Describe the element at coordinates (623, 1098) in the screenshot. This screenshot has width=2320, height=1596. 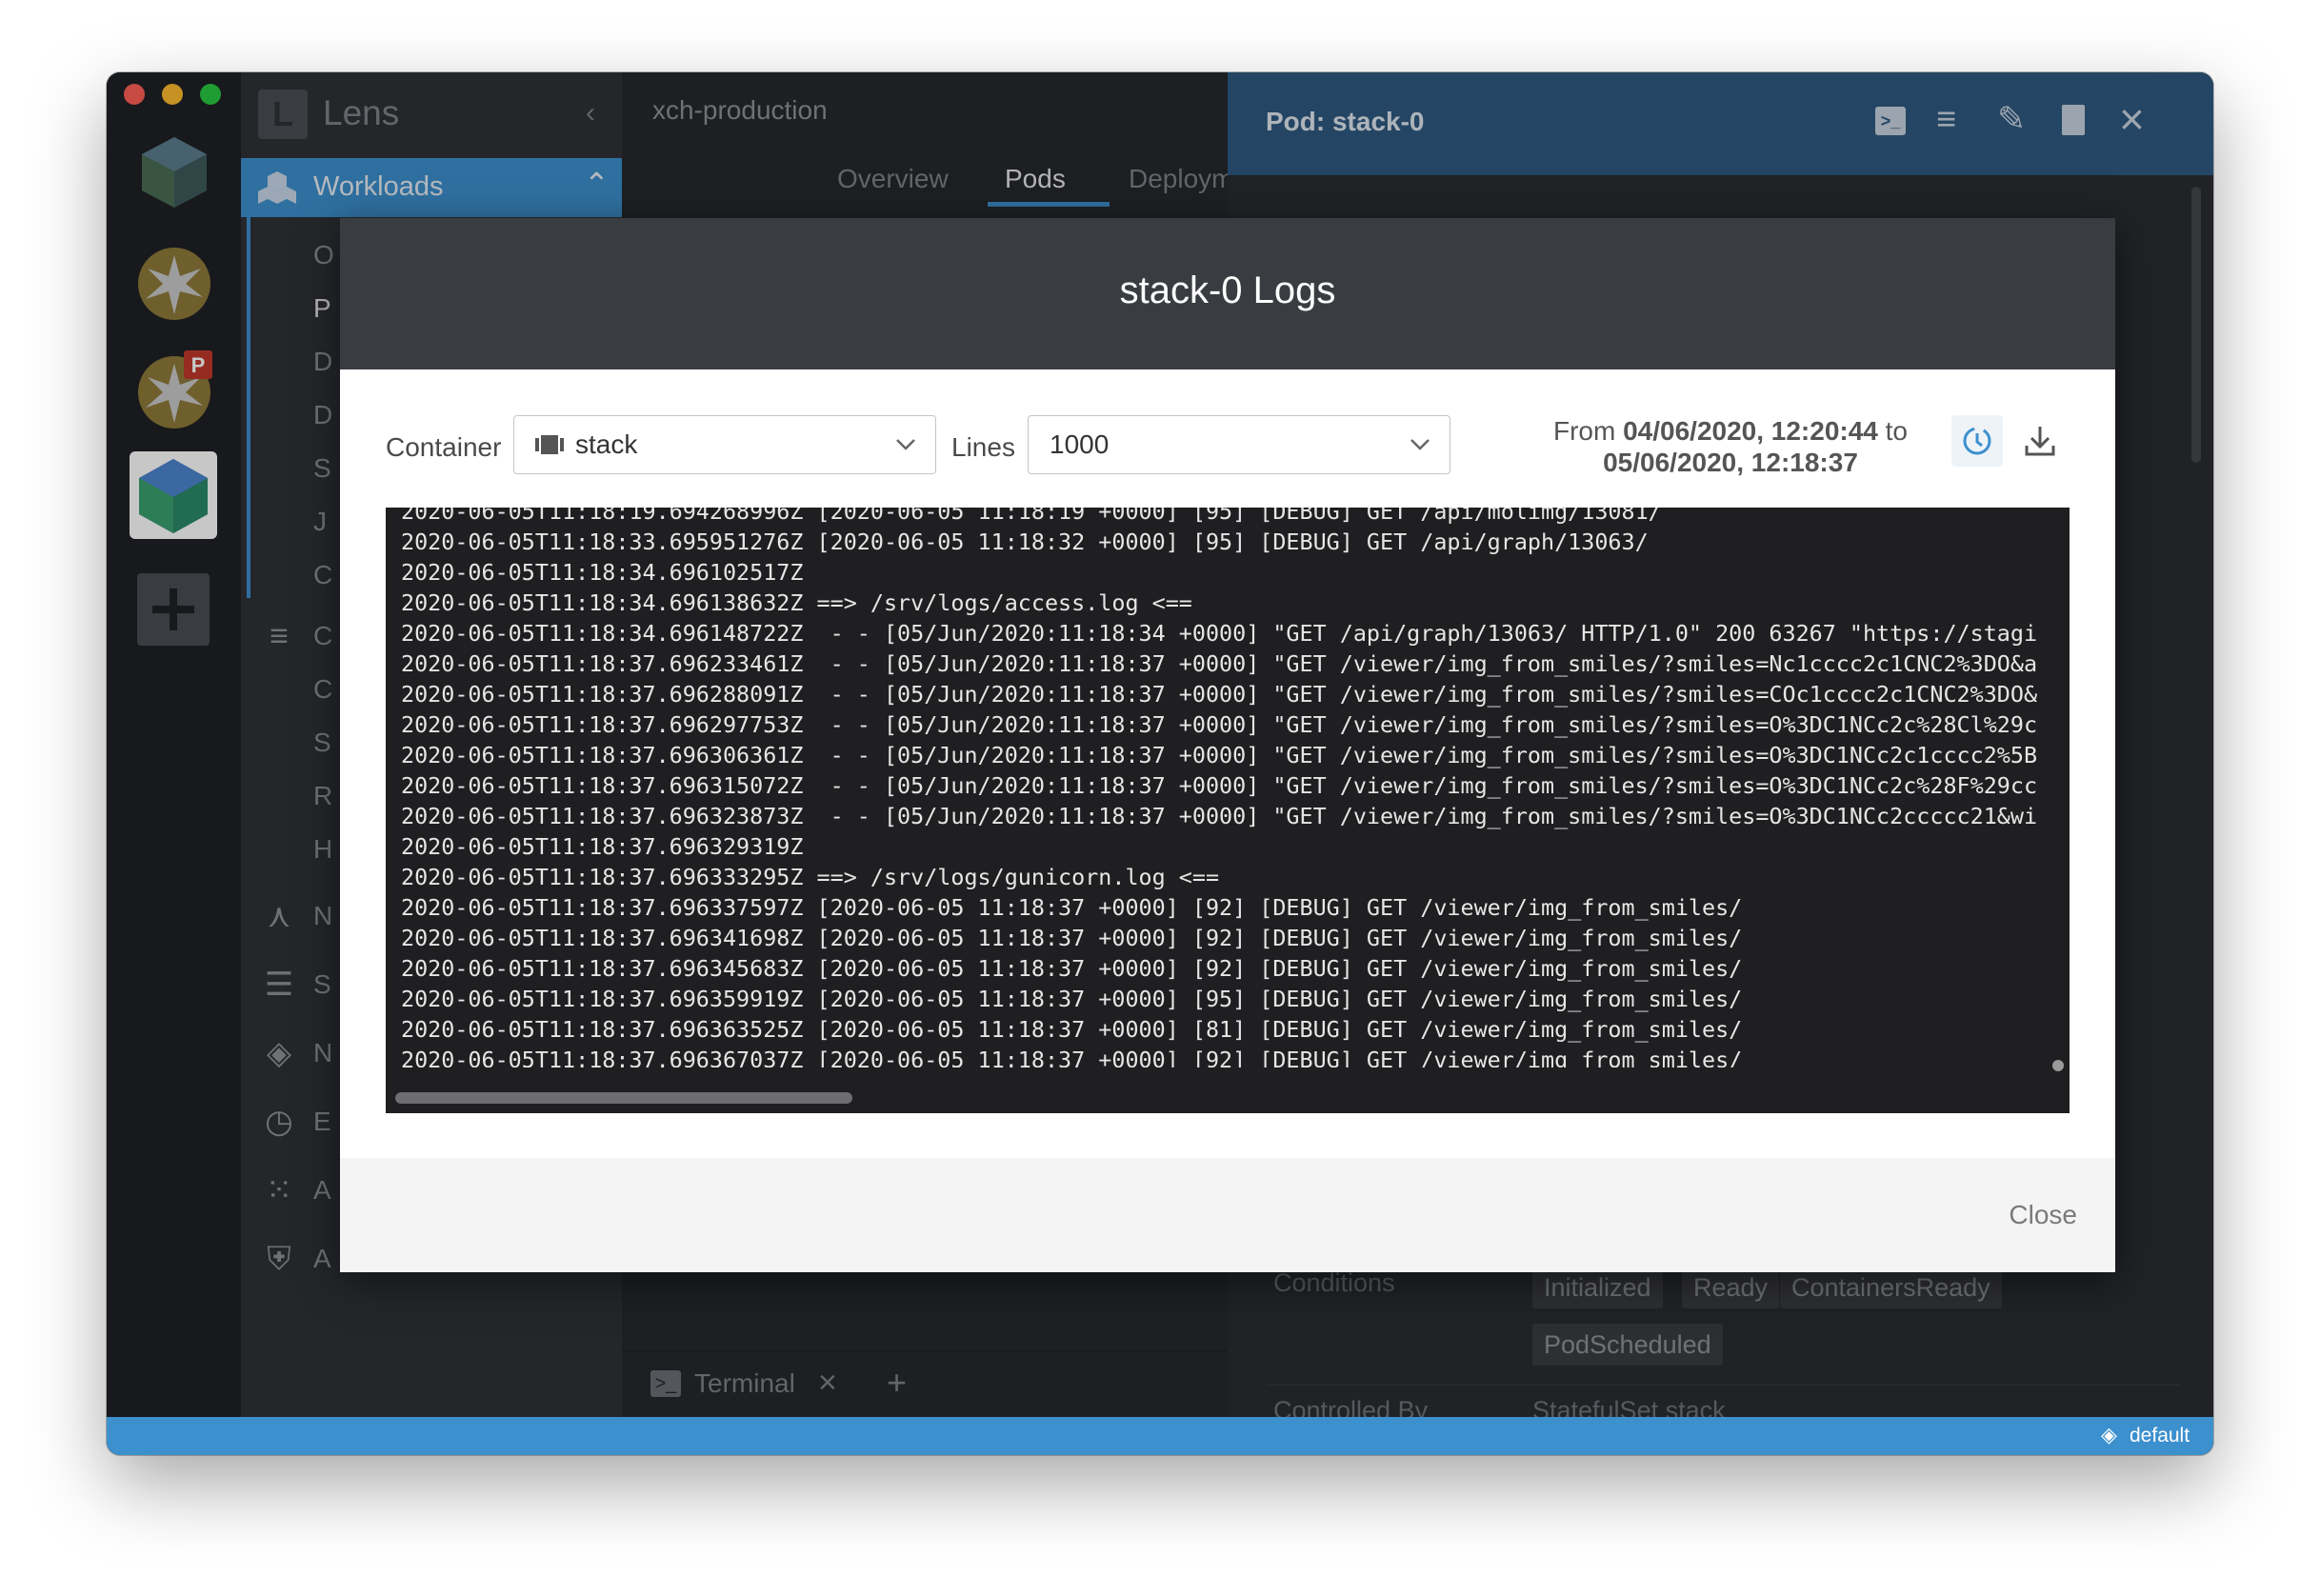
I see `horizontal-scrollbar` at that location.